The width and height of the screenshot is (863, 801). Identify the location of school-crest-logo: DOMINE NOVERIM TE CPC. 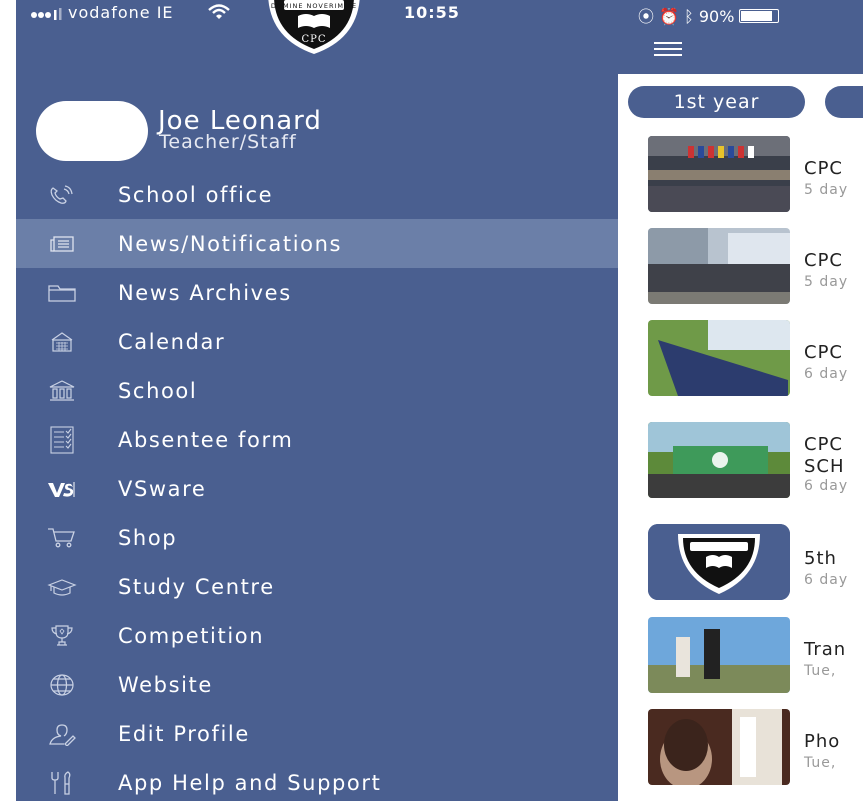
(314, 28).